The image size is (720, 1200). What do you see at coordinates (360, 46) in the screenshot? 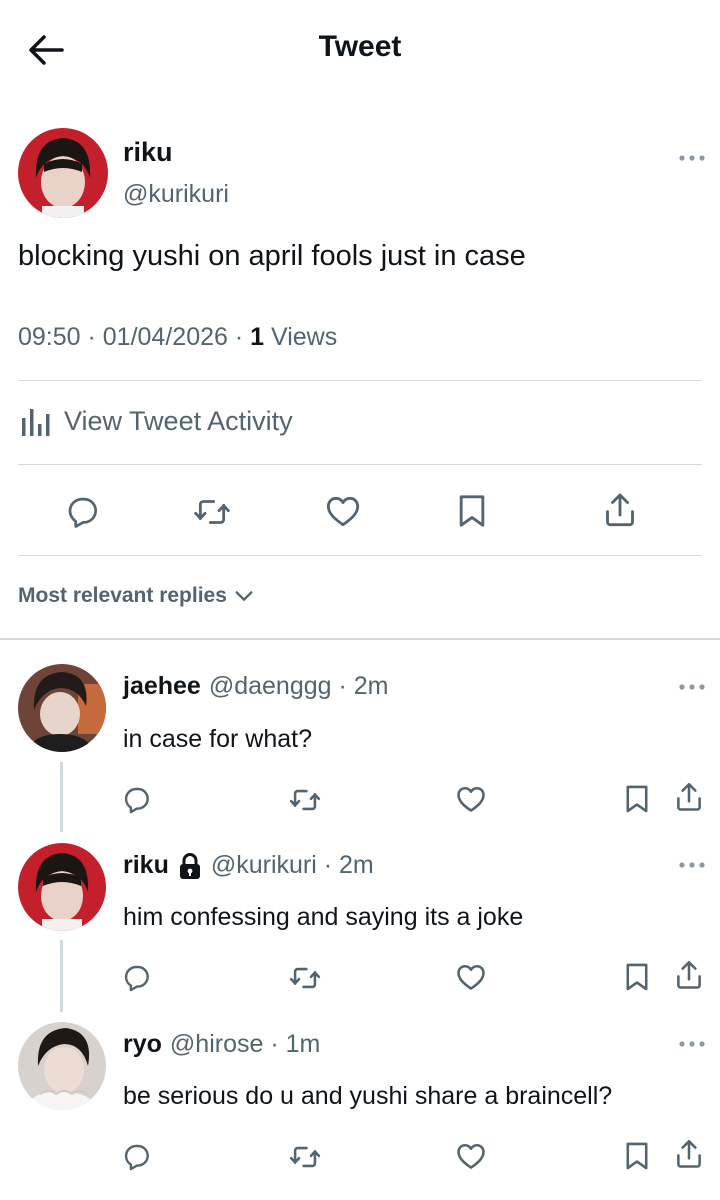
I see `page-title: Tweet` at bounding box center [360, 46].